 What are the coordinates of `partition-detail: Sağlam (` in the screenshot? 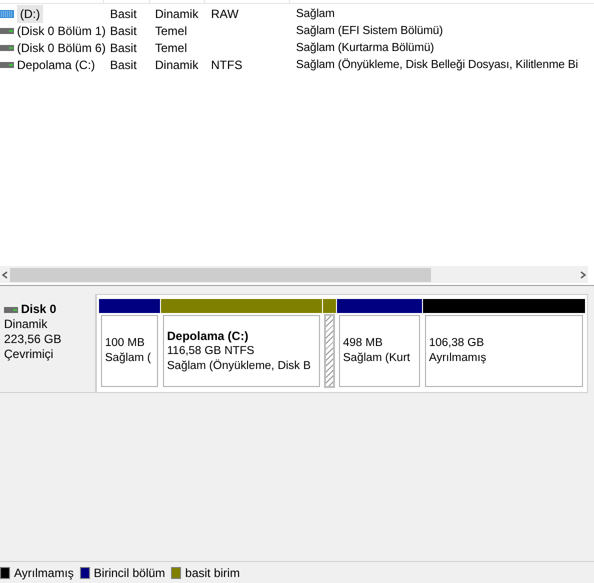 It's located at (128, 358).